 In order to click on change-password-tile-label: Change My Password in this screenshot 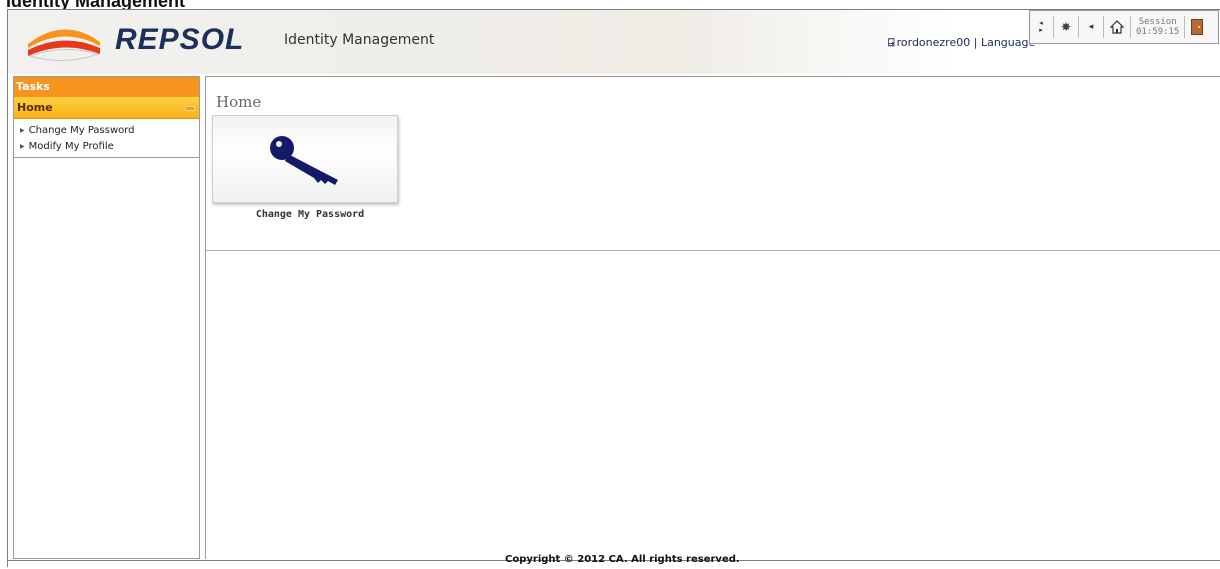, I will do `click(310, 214)`.